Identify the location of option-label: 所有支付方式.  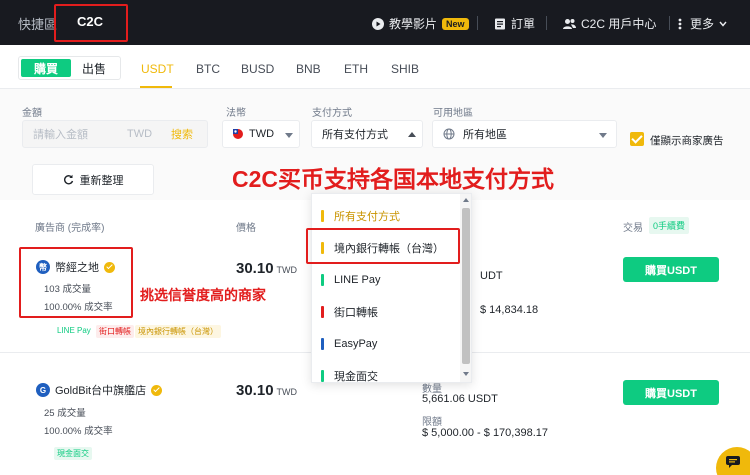
(367, 217).